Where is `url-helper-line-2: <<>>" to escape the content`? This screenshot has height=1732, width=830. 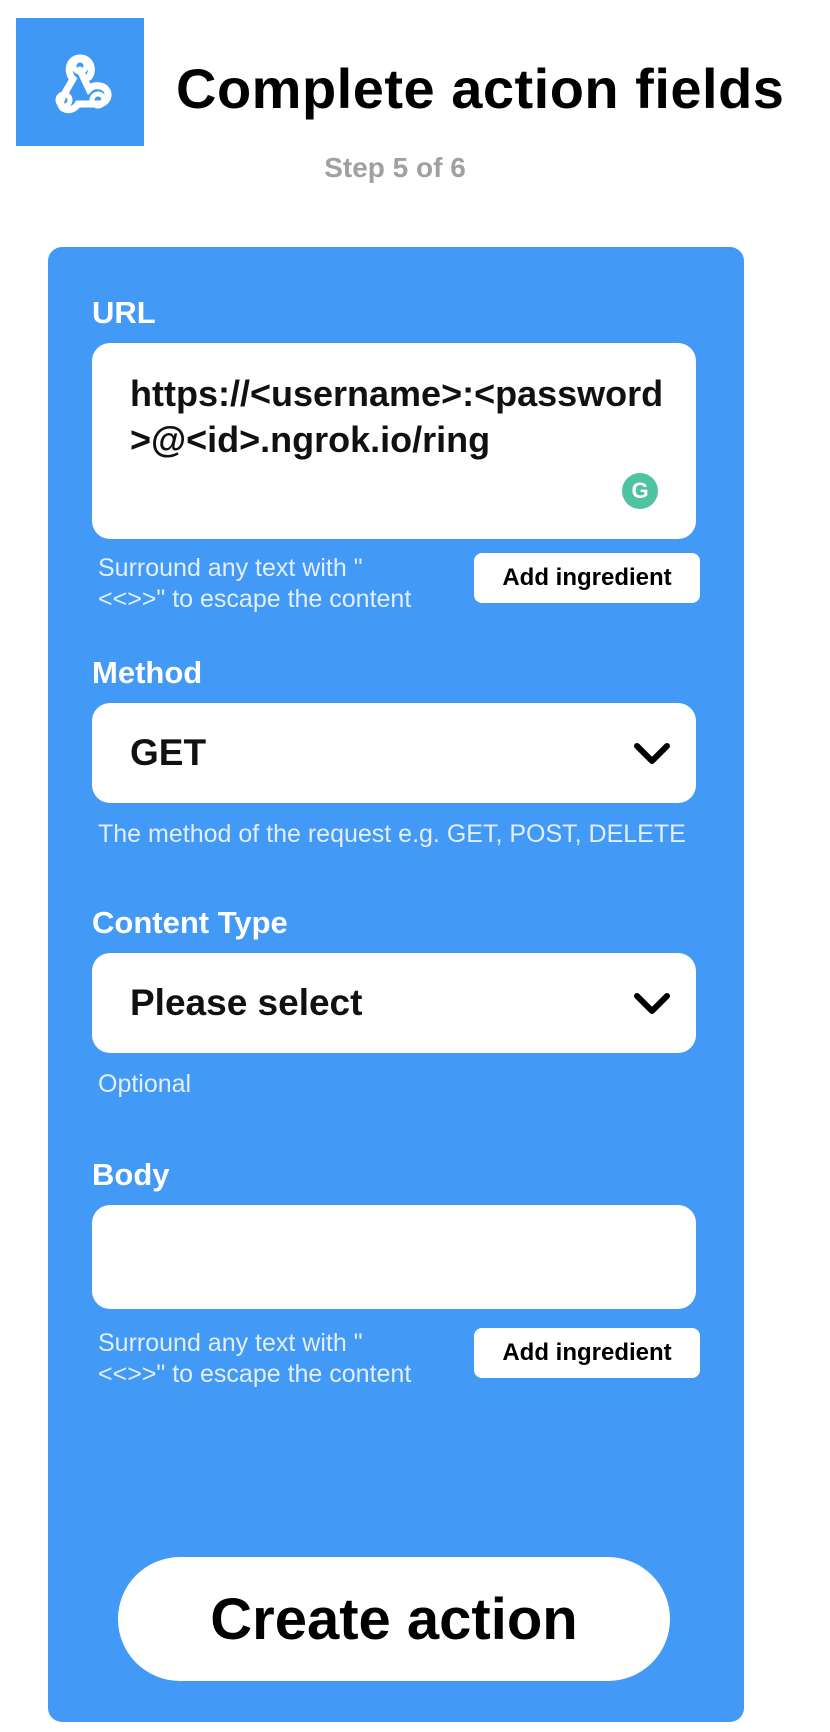
url-helper-line-2: <<>>" to escape the content is located at coordinates (255, 599).